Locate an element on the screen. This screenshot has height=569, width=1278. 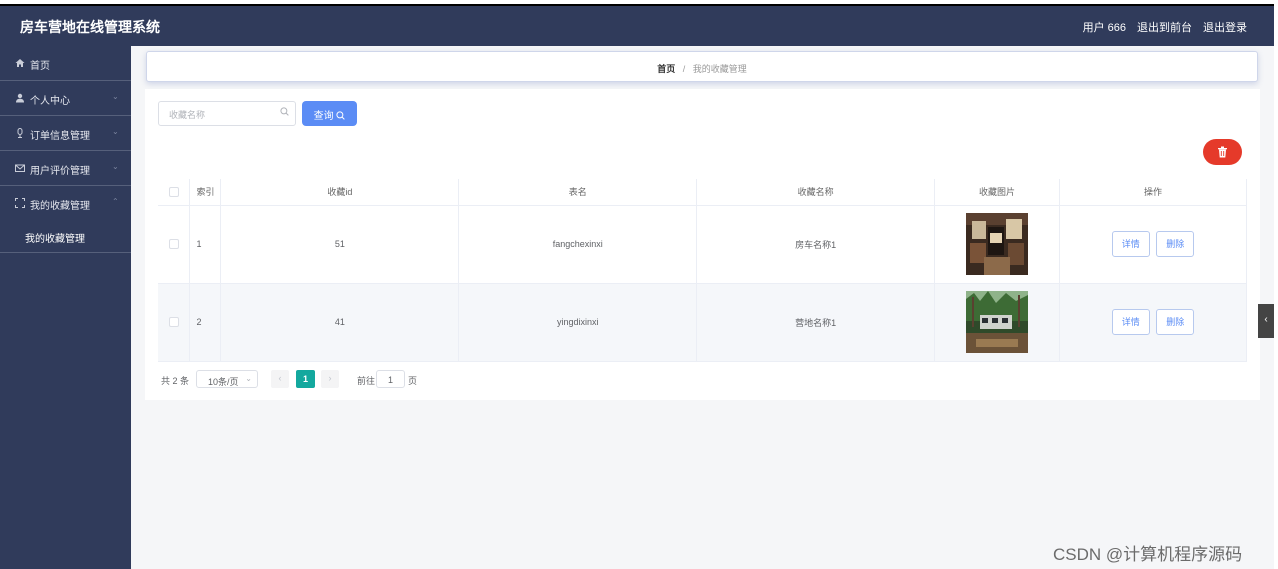
sidebar-subitem-favorites: 我的收藏管理 is located at coordinates (65, 237).